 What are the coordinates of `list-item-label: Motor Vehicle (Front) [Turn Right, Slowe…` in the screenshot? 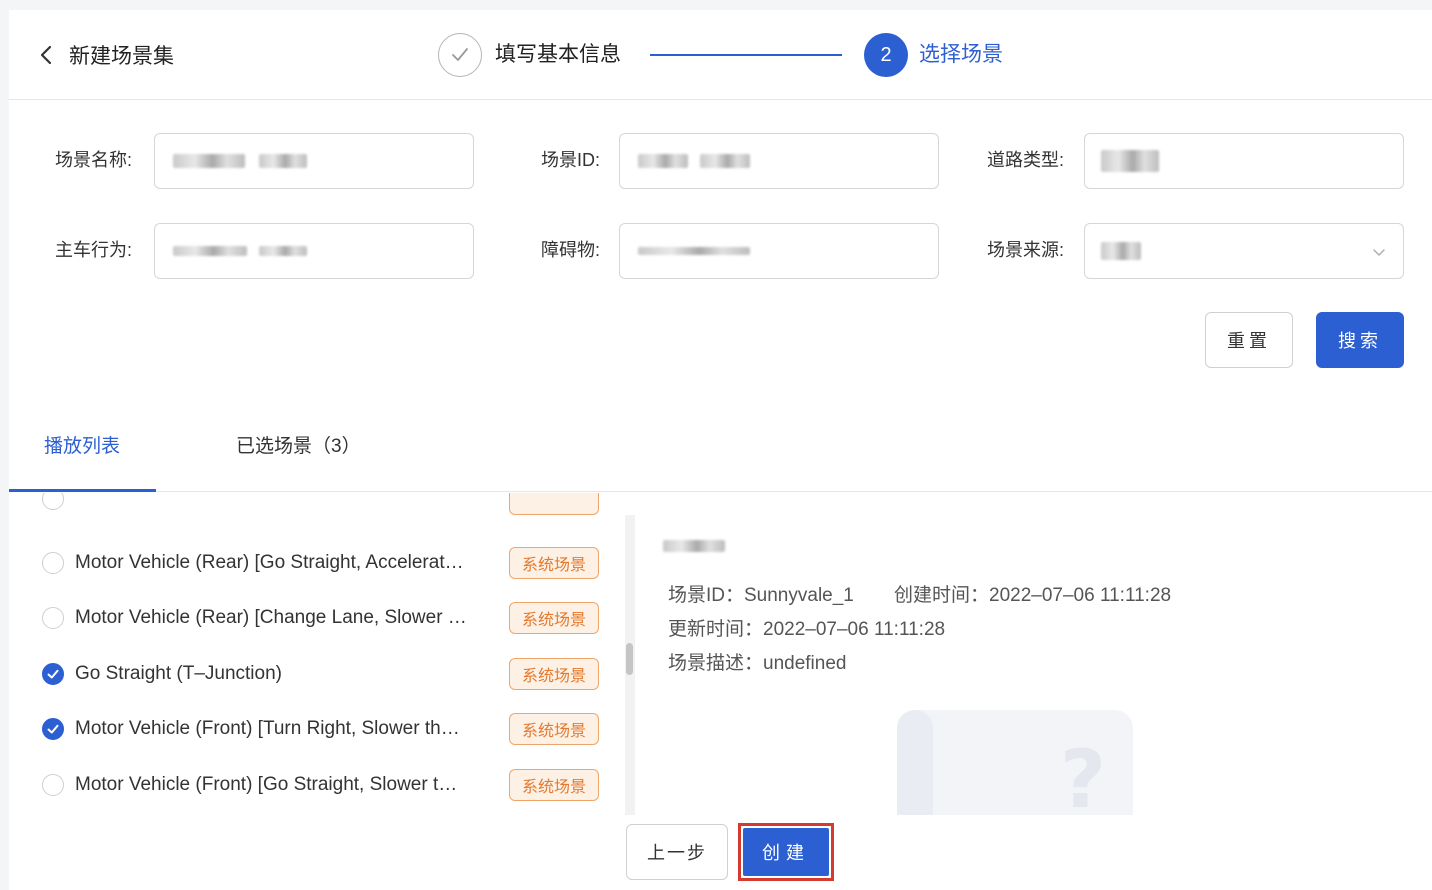 It's located at (267, 728).